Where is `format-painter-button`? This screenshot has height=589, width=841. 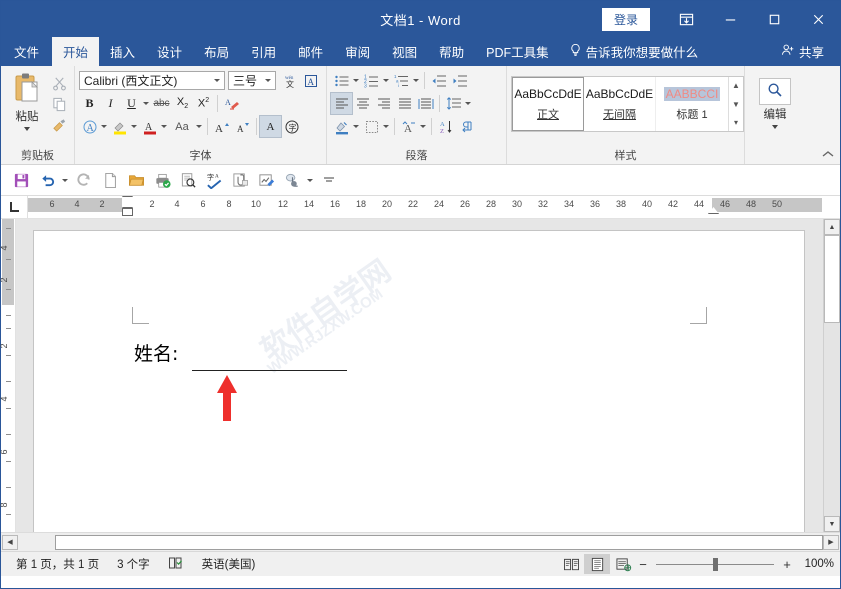
format-painter-button is located at coordinates (59, 125).